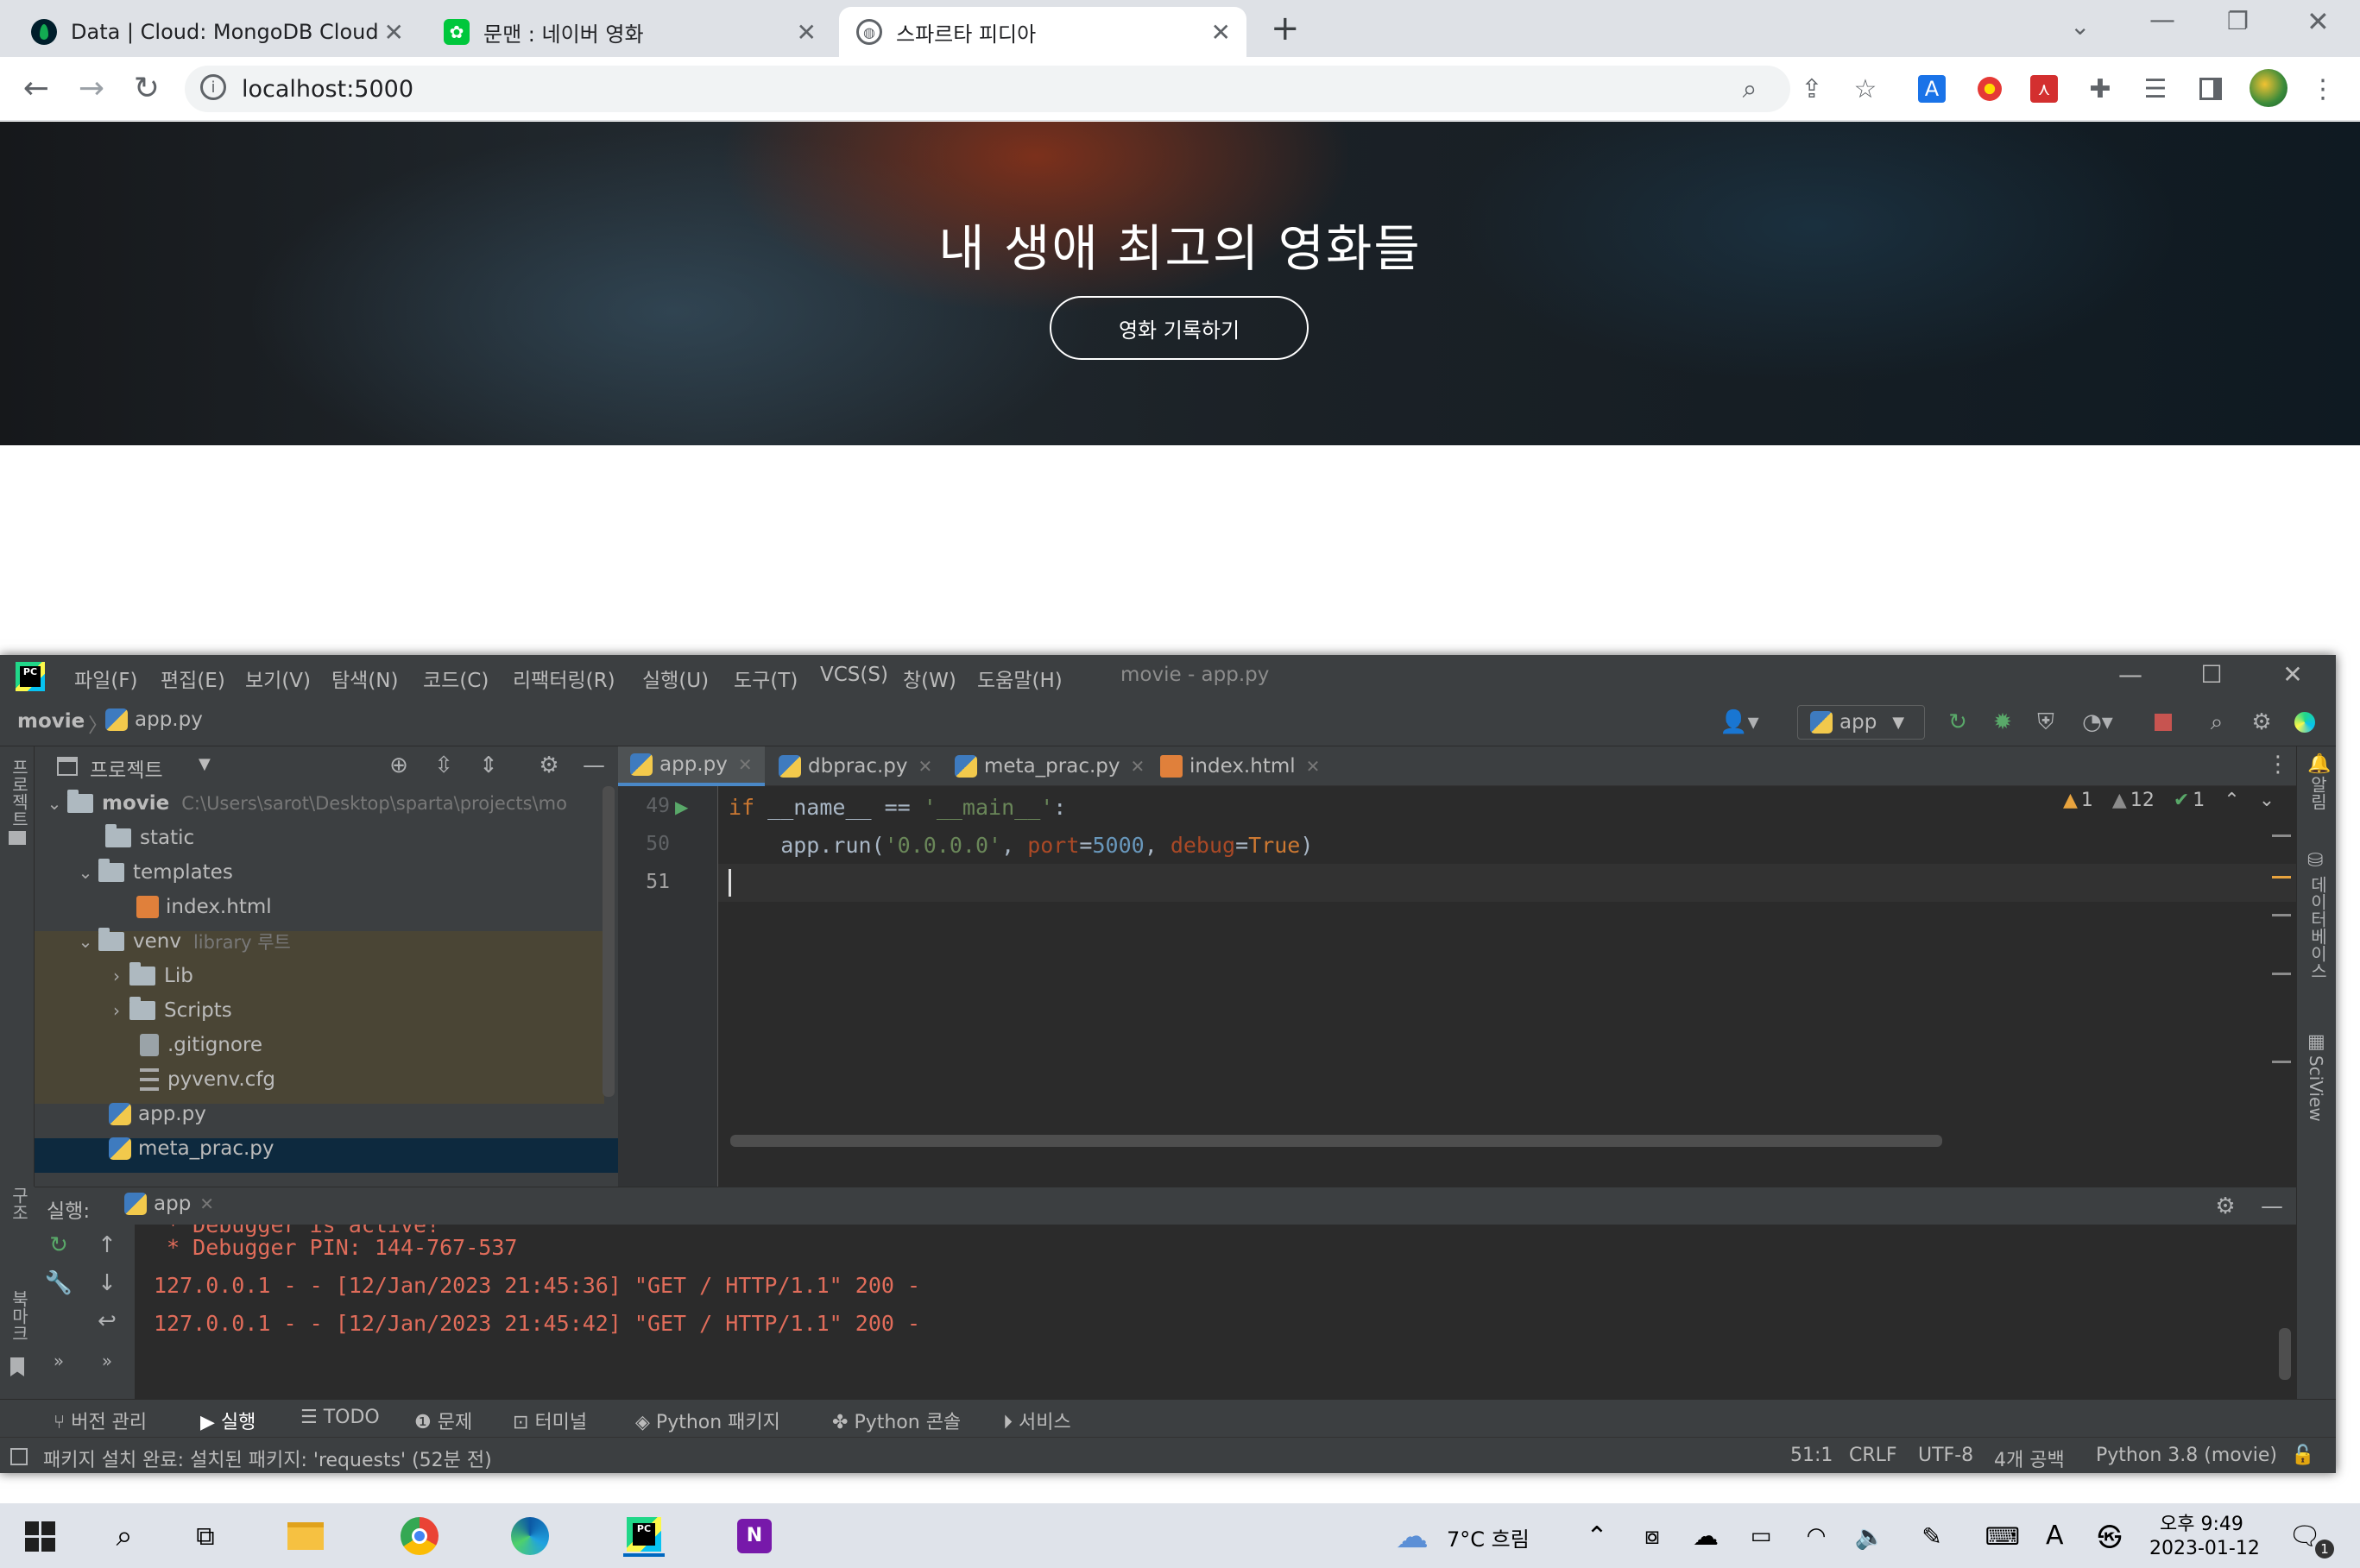 The height and width of the screenshot is (1568, 2360). What do you see at coordinates (58, 1360) in the screenshot?
I see `more-actions-icon: »` at bounding box center [58, 1360].